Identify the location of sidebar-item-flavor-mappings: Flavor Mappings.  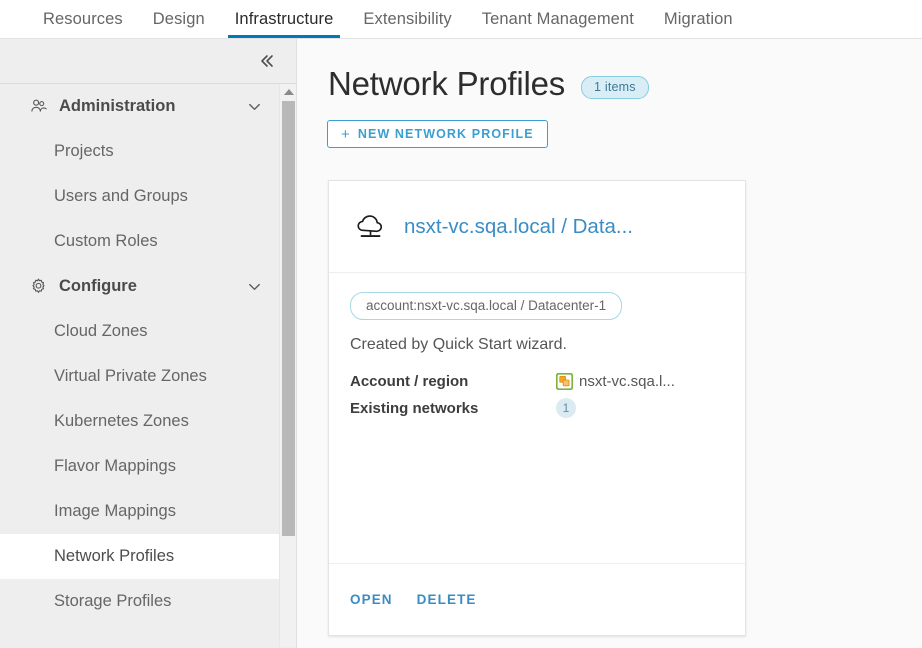
(148, 466).